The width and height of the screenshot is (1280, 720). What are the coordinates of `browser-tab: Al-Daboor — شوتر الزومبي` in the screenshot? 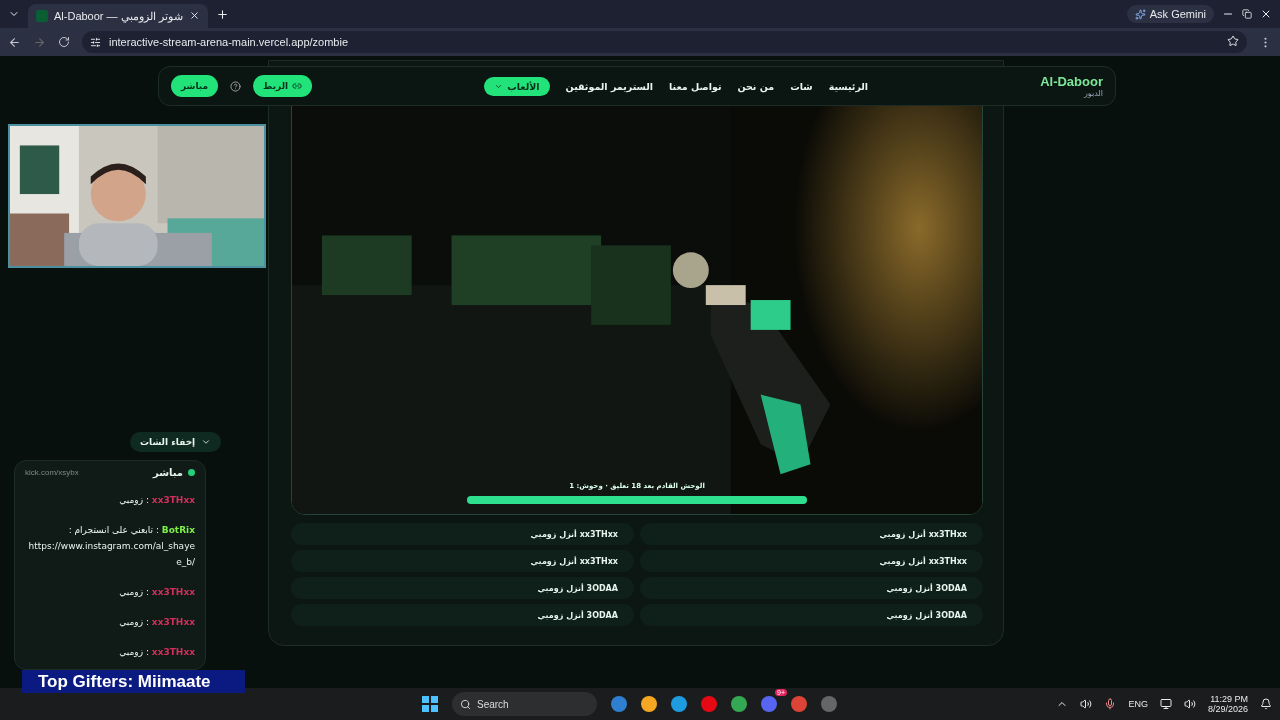 It's located at (118, 16).